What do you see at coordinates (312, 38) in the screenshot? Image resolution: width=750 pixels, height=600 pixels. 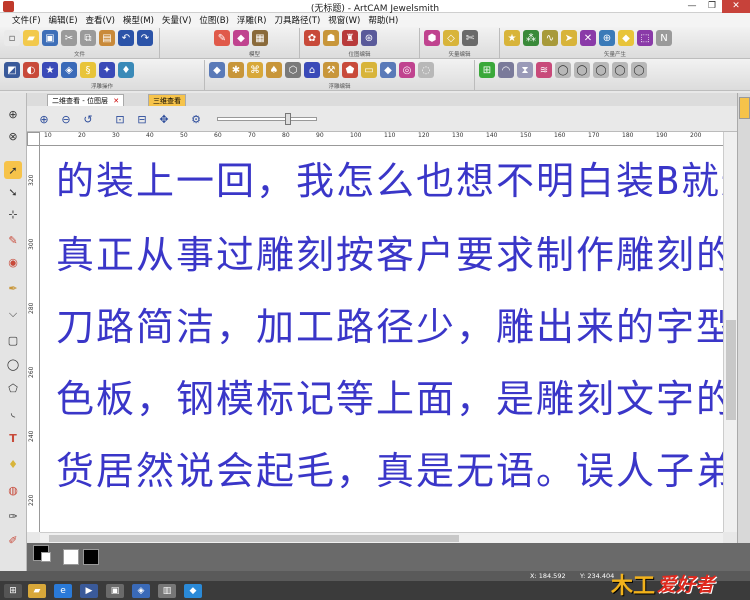 I see `bitmap-to-vector-icon: ✿` at bounding box center [312, 38].